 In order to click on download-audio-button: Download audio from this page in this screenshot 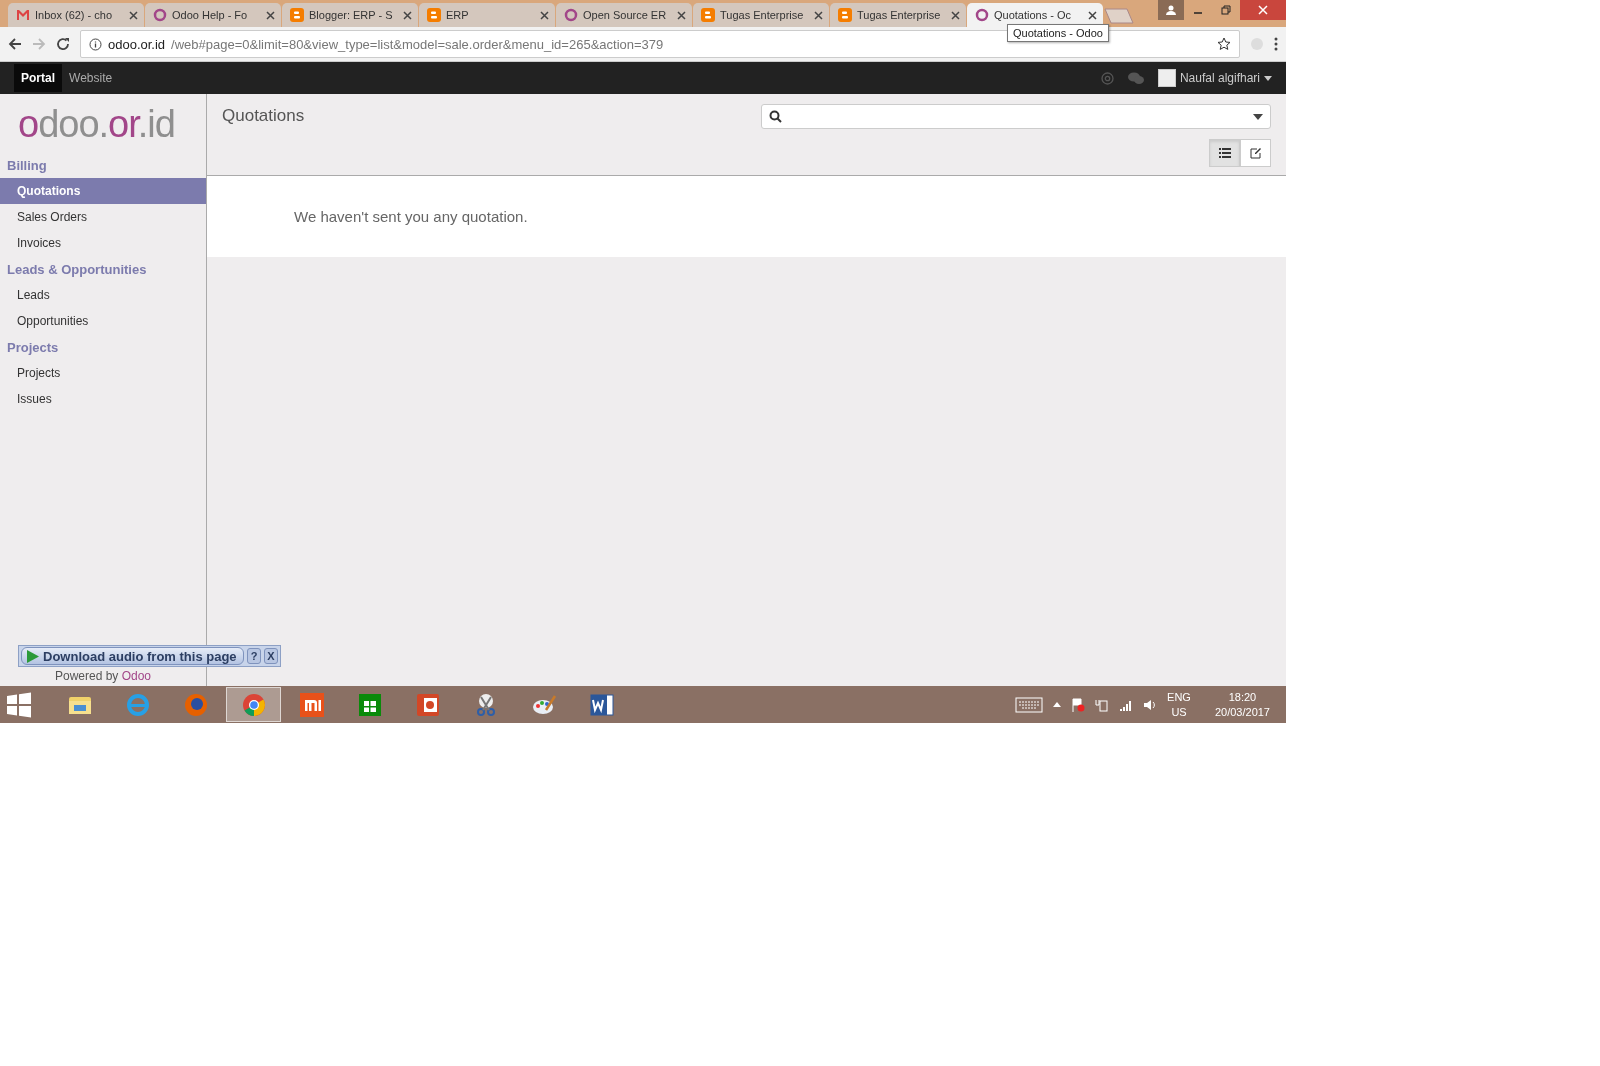, I will do `click(132, 656)`.